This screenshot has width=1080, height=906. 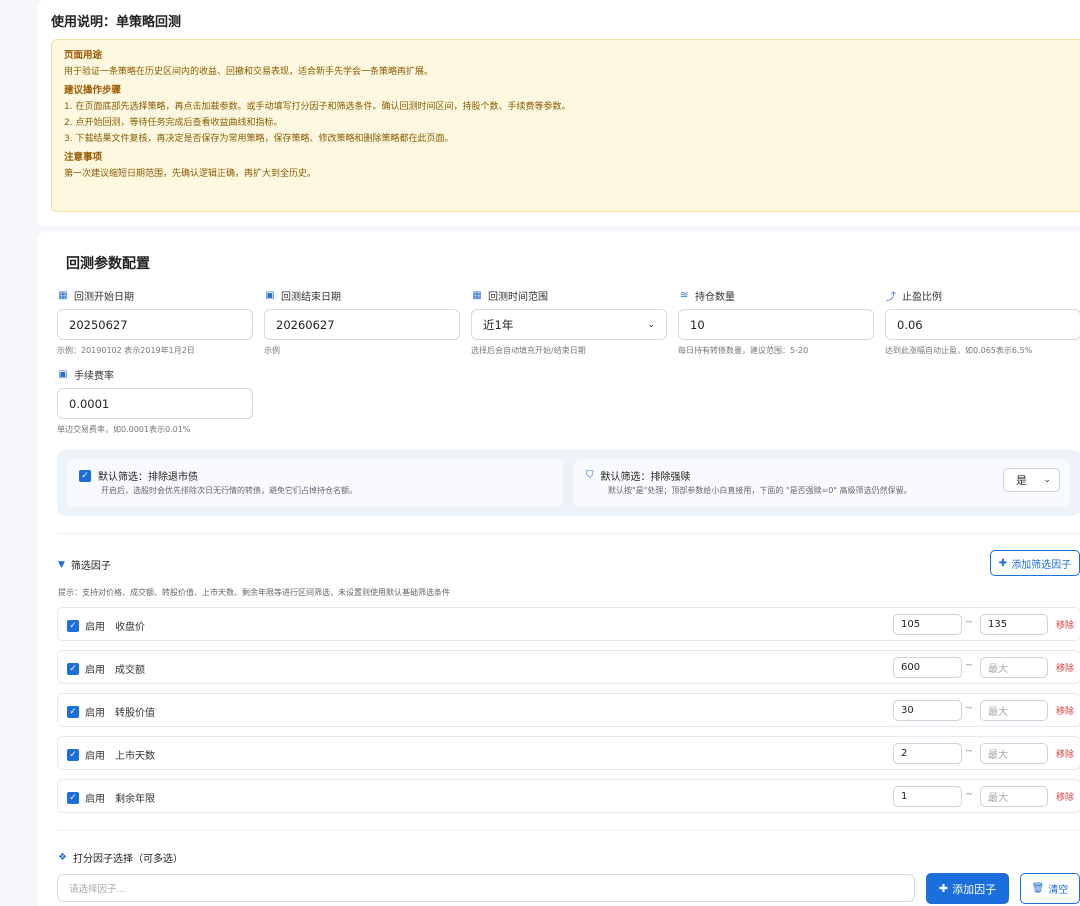 I want to click on filter-row: ✓ 启用 转股价值 30 ~ 最大 移除, so click(x=568, y=710).